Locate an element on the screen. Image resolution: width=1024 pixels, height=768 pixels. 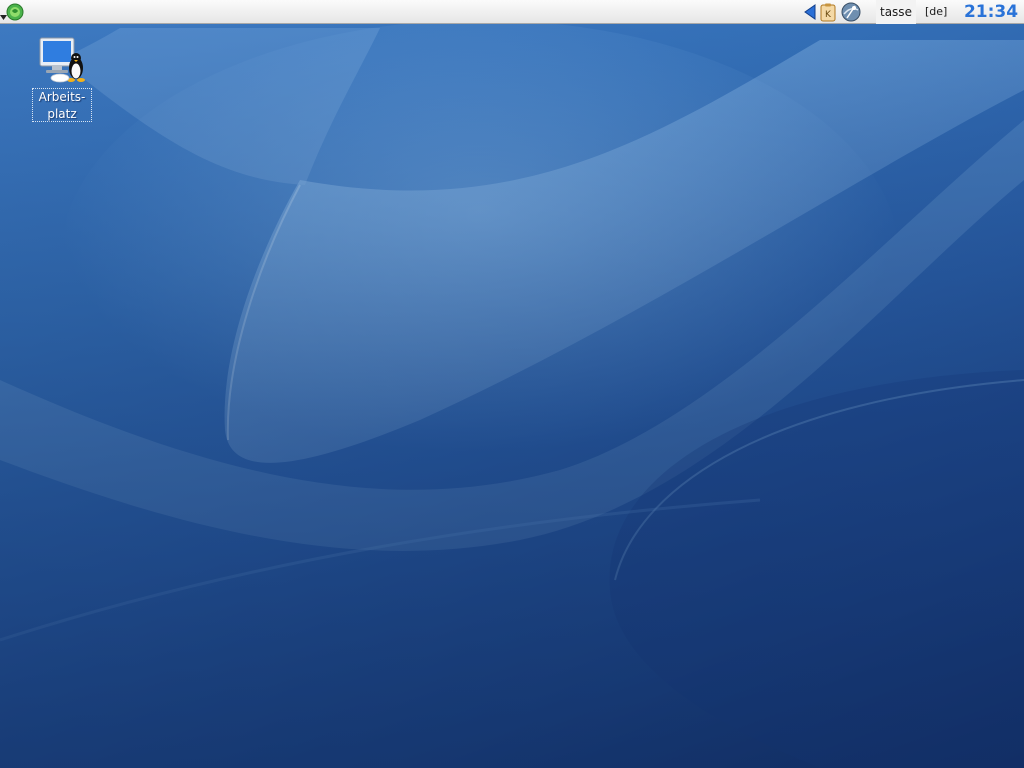
clock: 21:34 is located at coordinates (991, 12).